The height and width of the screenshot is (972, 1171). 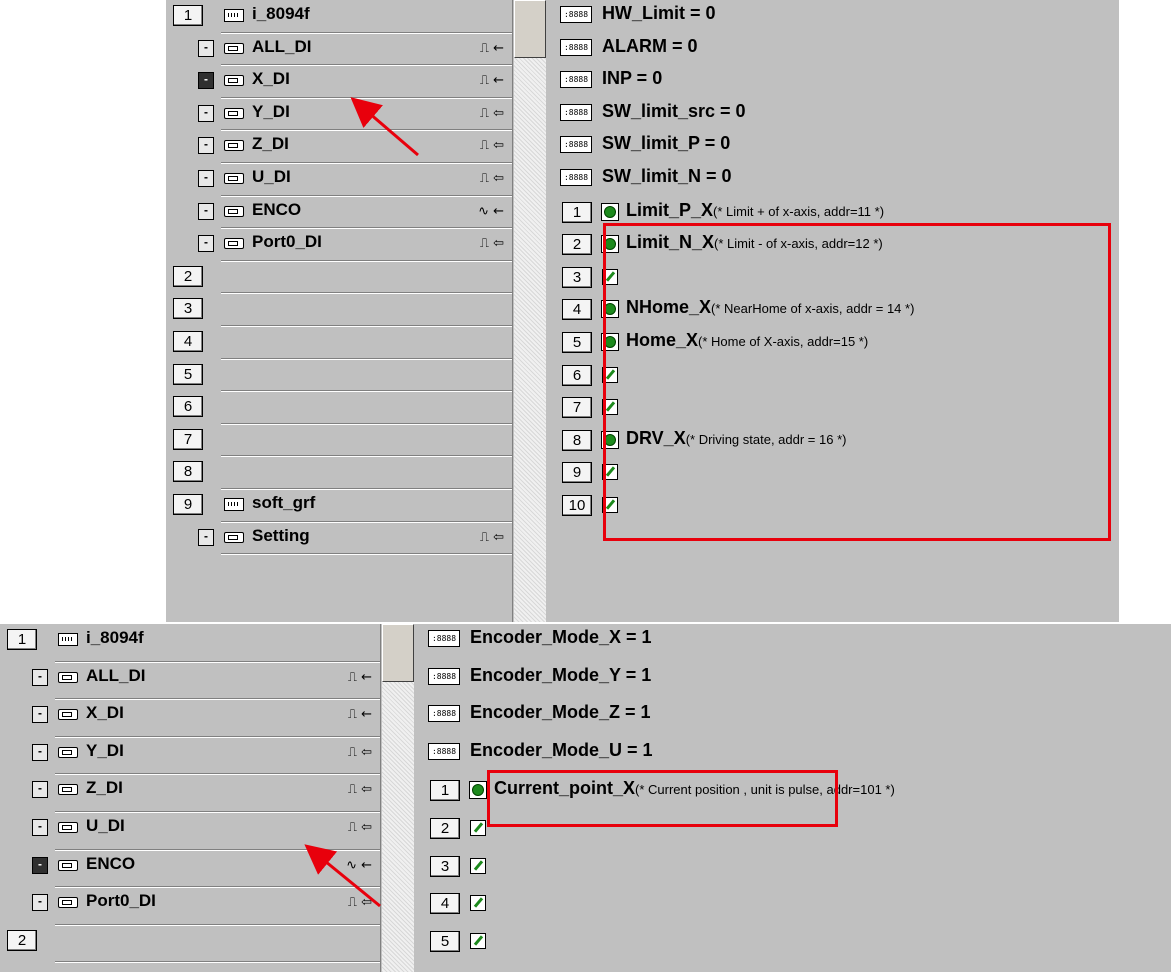 I want to click on constant-label: SW_limit_src = 0, so click(x=674, y=111).